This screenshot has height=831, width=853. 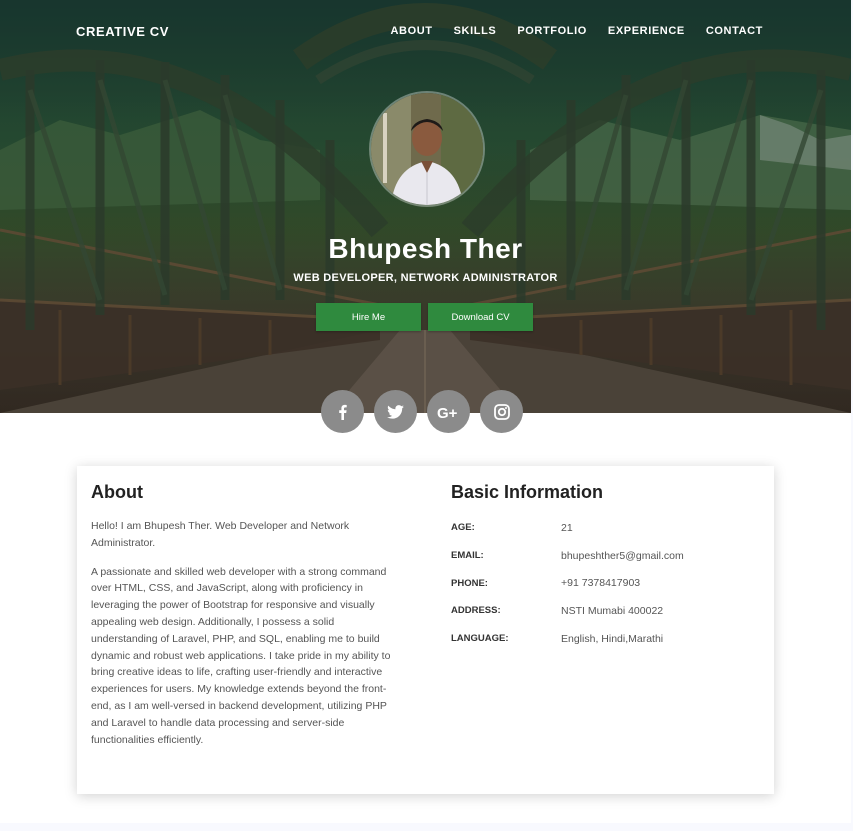 I want to click on info-label: ADDRESS:, so click(x=476, y=611).